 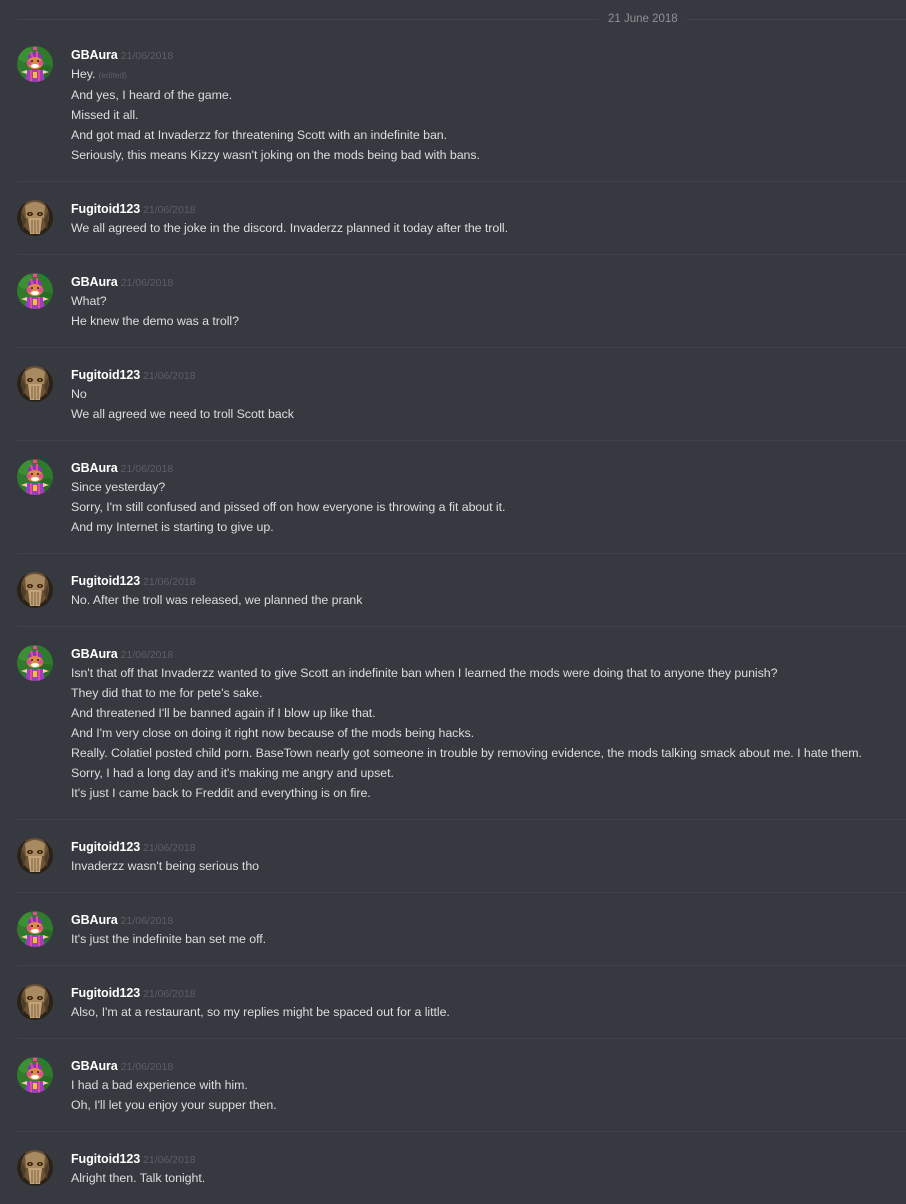 I want to click on message-text: No, so click(x=79, y=394).